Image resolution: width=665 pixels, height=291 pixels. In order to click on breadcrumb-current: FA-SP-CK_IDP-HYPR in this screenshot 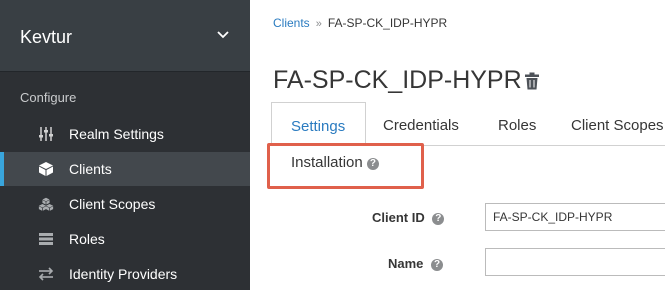, I will do `click(387, 23)`.